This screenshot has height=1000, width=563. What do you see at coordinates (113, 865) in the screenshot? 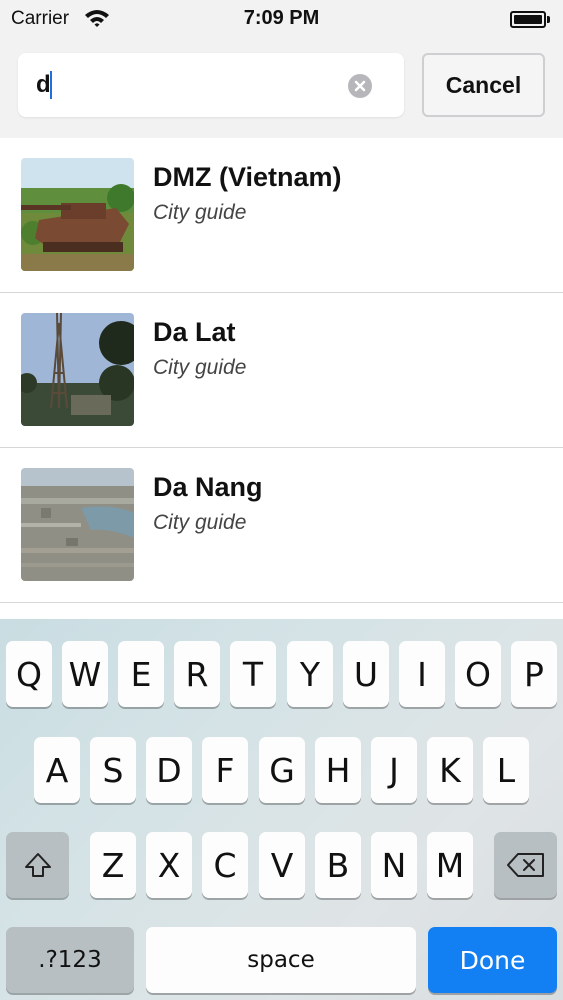
I see `key-z: Z` at bounding box center [113, 865].